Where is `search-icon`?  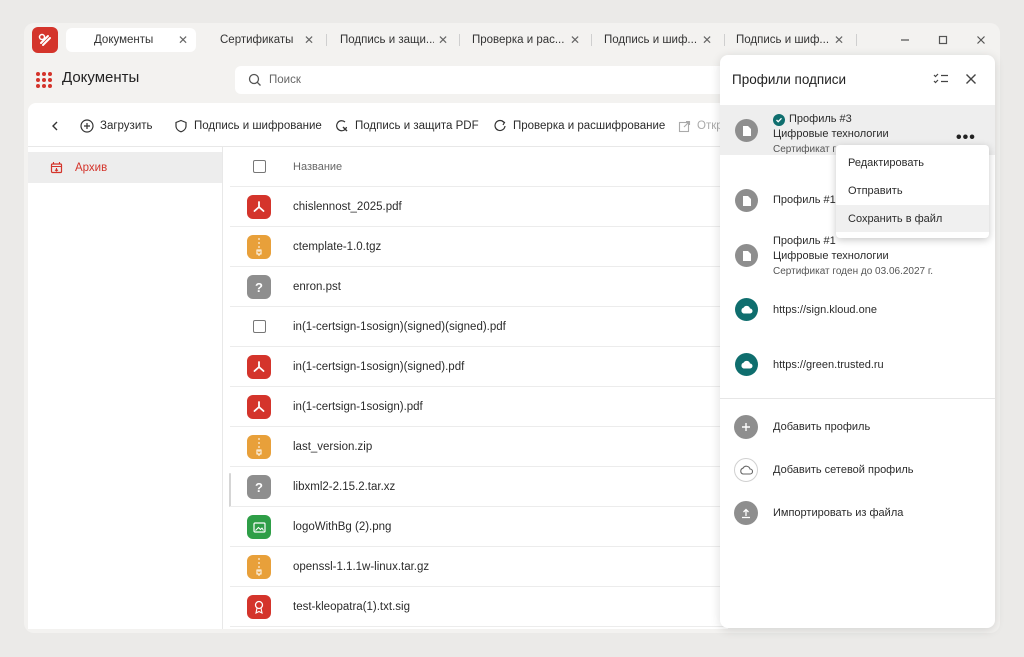
search-icon is located at coordinates (254, 79).